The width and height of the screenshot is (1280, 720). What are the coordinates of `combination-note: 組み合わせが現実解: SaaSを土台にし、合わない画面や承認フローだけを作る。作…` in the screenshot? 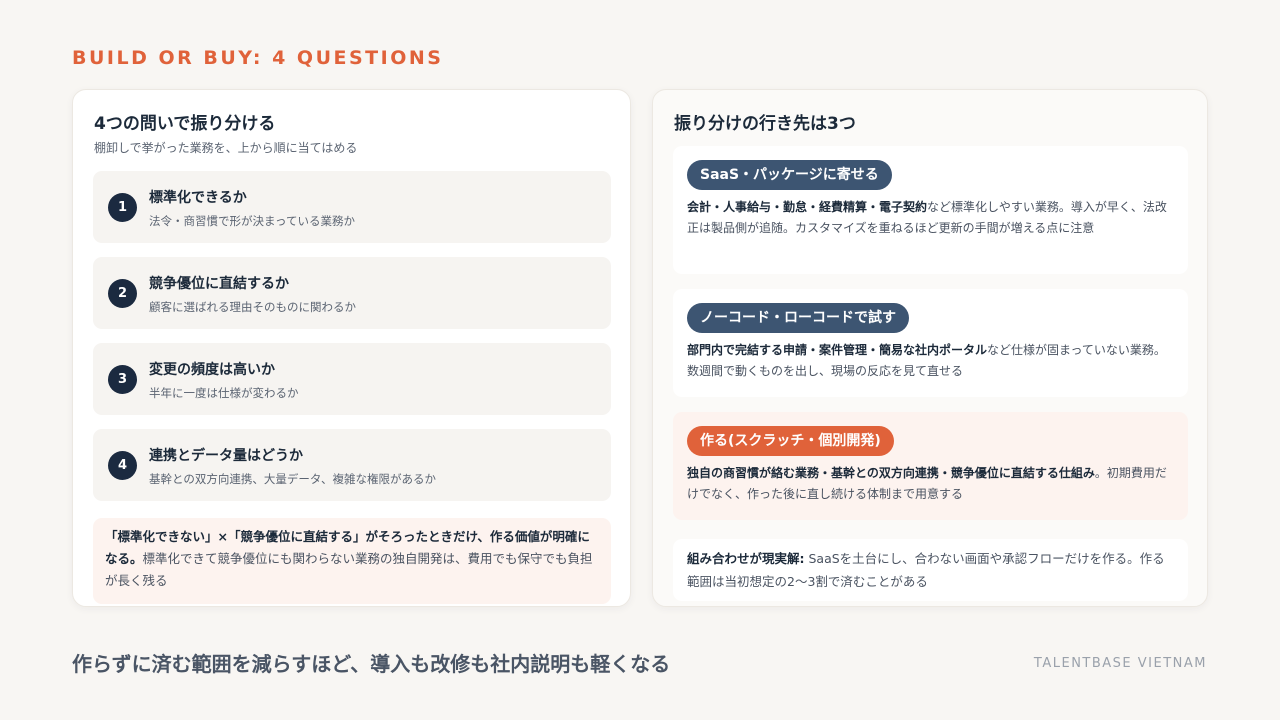 It's located at (930, 570).